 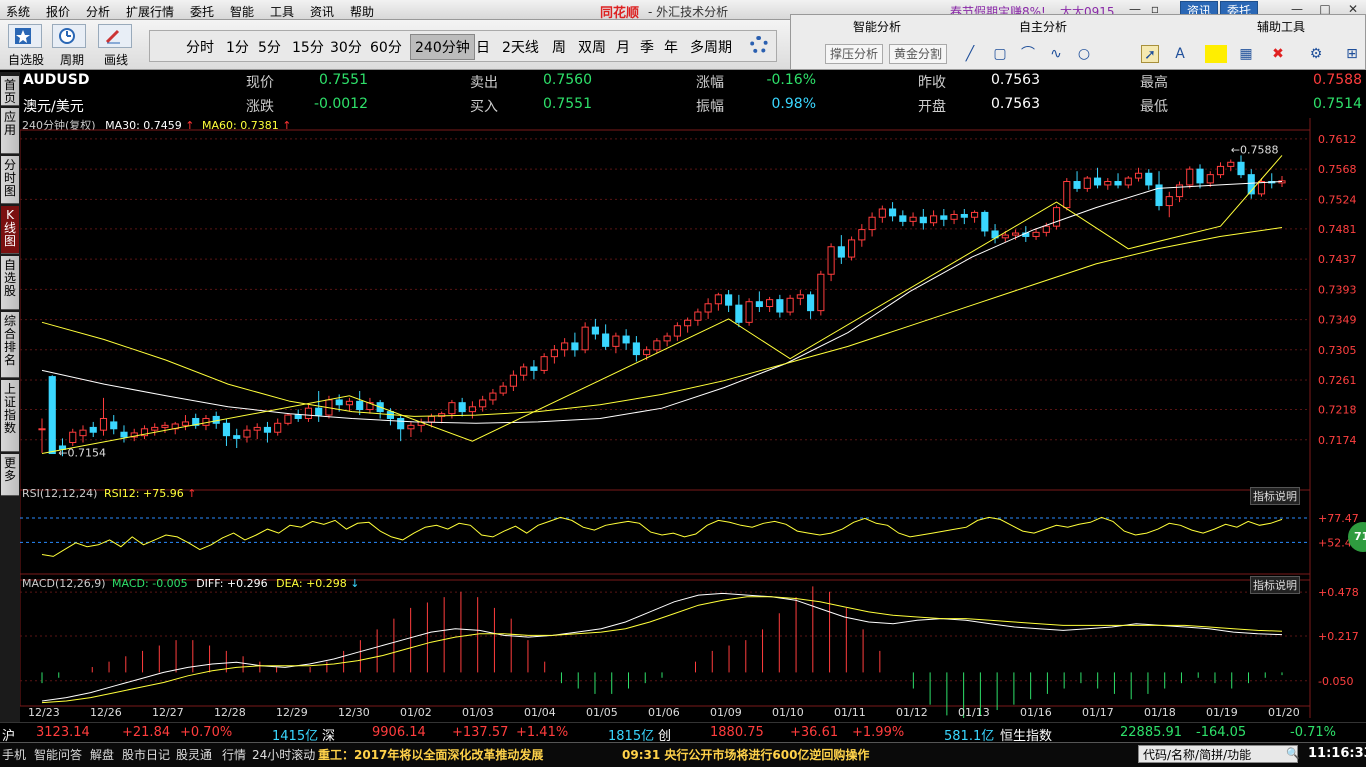 What do you see at coordinates (10, 91) in the screenshot?
I see `left-tab: 首 页` at bounding box center [10, 91].